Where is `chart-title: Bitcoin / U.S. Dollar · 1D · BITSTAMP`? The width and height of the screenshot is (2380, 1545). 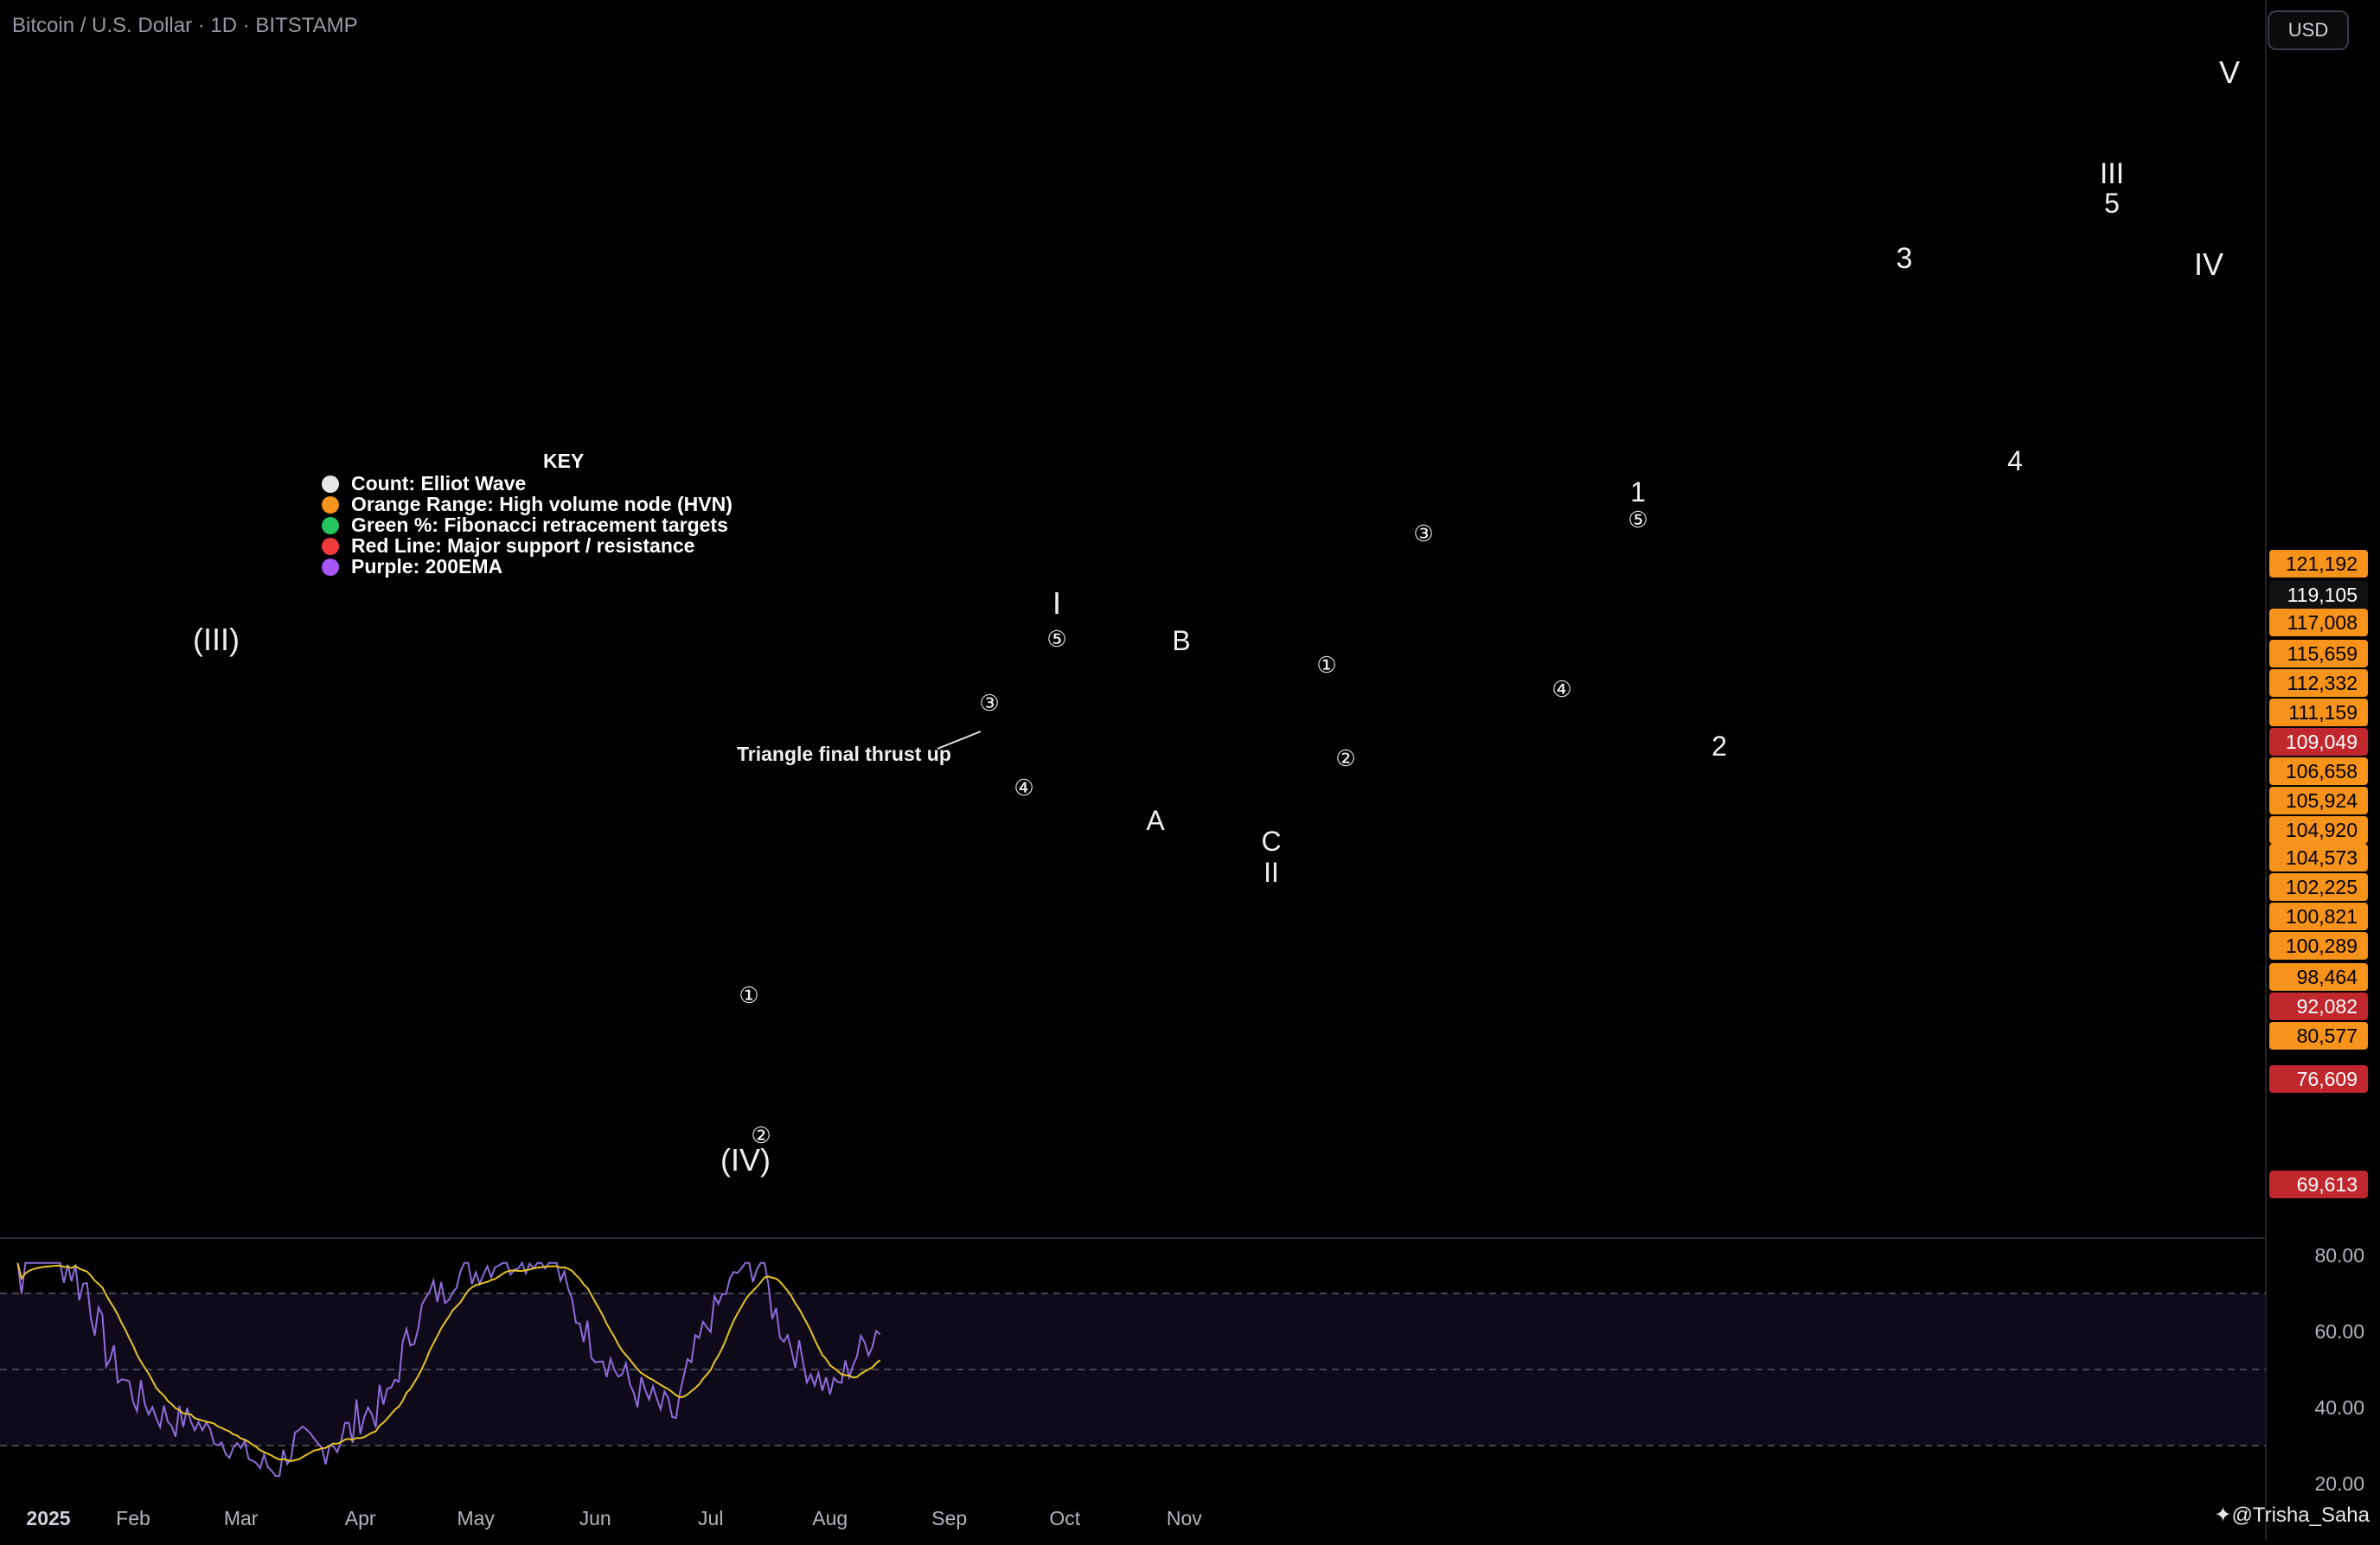 chart-title: Bitcoin / U.S. Dollar · 1D · BITSTAMP is located at coordinates (185, 25).